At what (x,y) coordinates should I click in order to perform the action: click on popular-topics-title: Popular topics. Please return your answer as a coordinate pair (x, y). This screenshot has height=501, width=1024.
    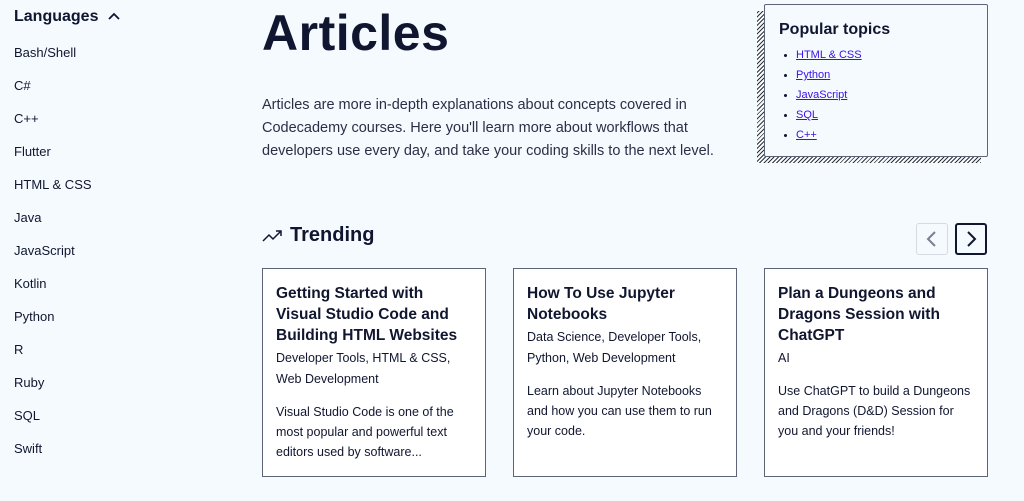
    Looking at the image, I should click on (835, 29).